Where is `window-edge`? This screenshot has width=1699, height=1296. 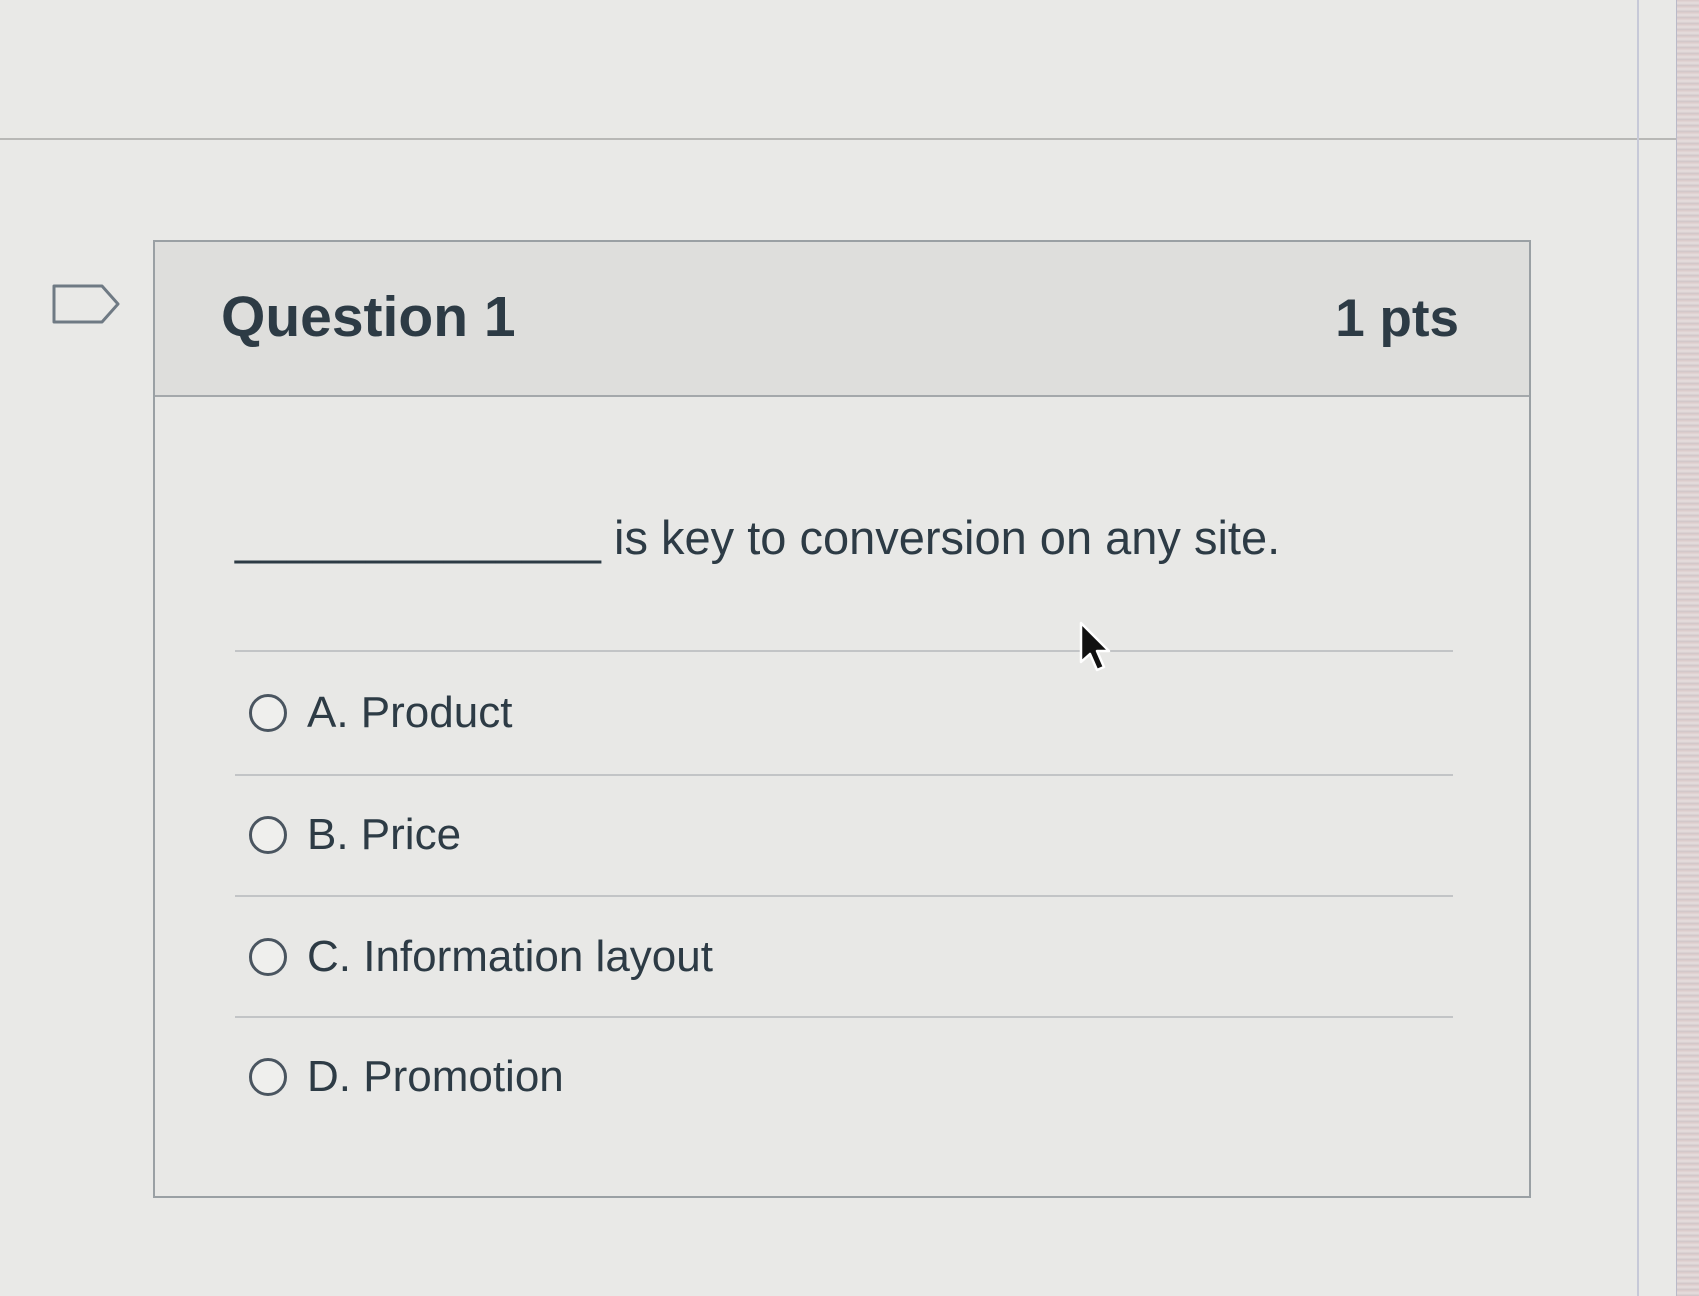 window-edge is located at coordinates (1687, 648).